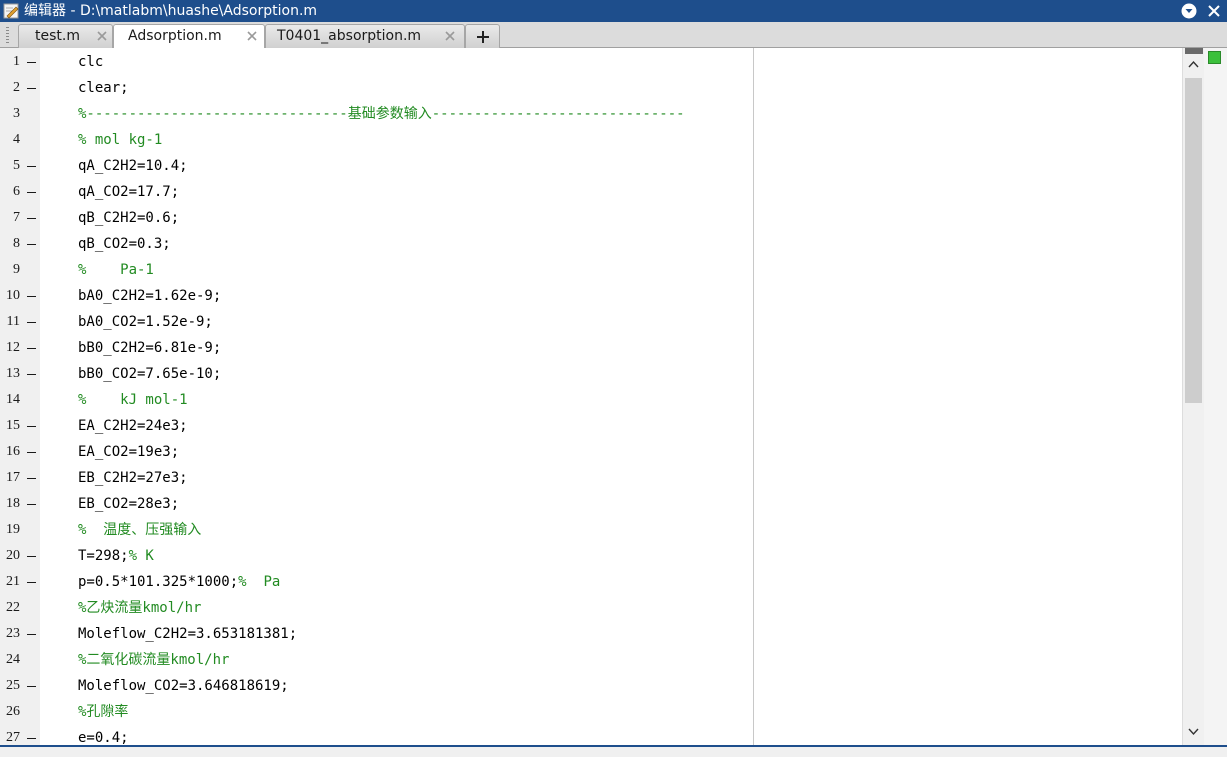 This screenshot has height=757, width=1227. Describe the element at coordinates (20, 114) in the screenshot. I see `gutter-line: 3` at that location.